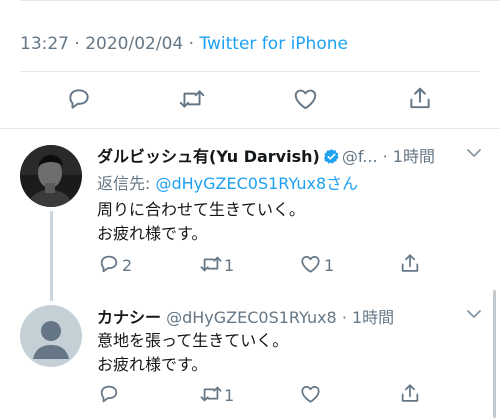 The width and height of the screenshot is (500, 418). What do you see at coordinates (494, 354) in the screenshot?
I see `scrollbar` at bounding box center [494, 354].